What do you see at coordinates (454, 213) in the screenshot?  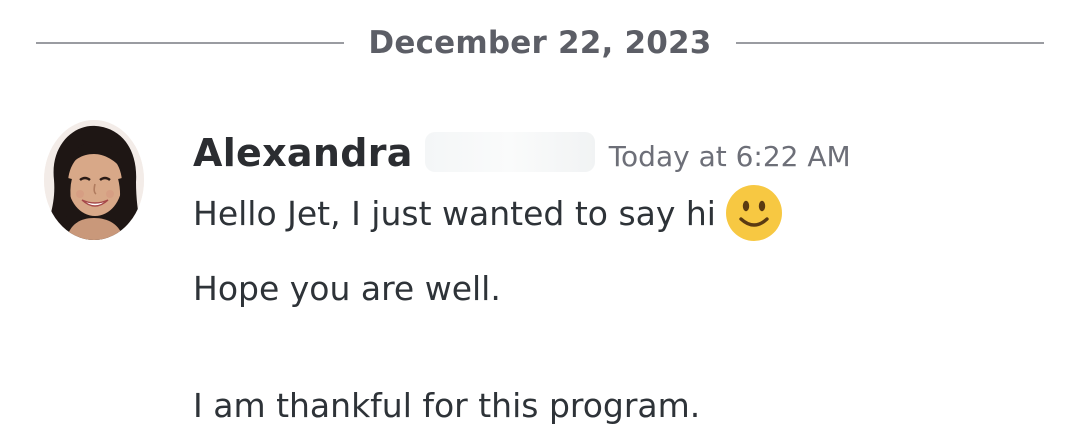 I see `message-text-1: Hello Jet, I just wanted to say hi` at bounding box center [454, 213].